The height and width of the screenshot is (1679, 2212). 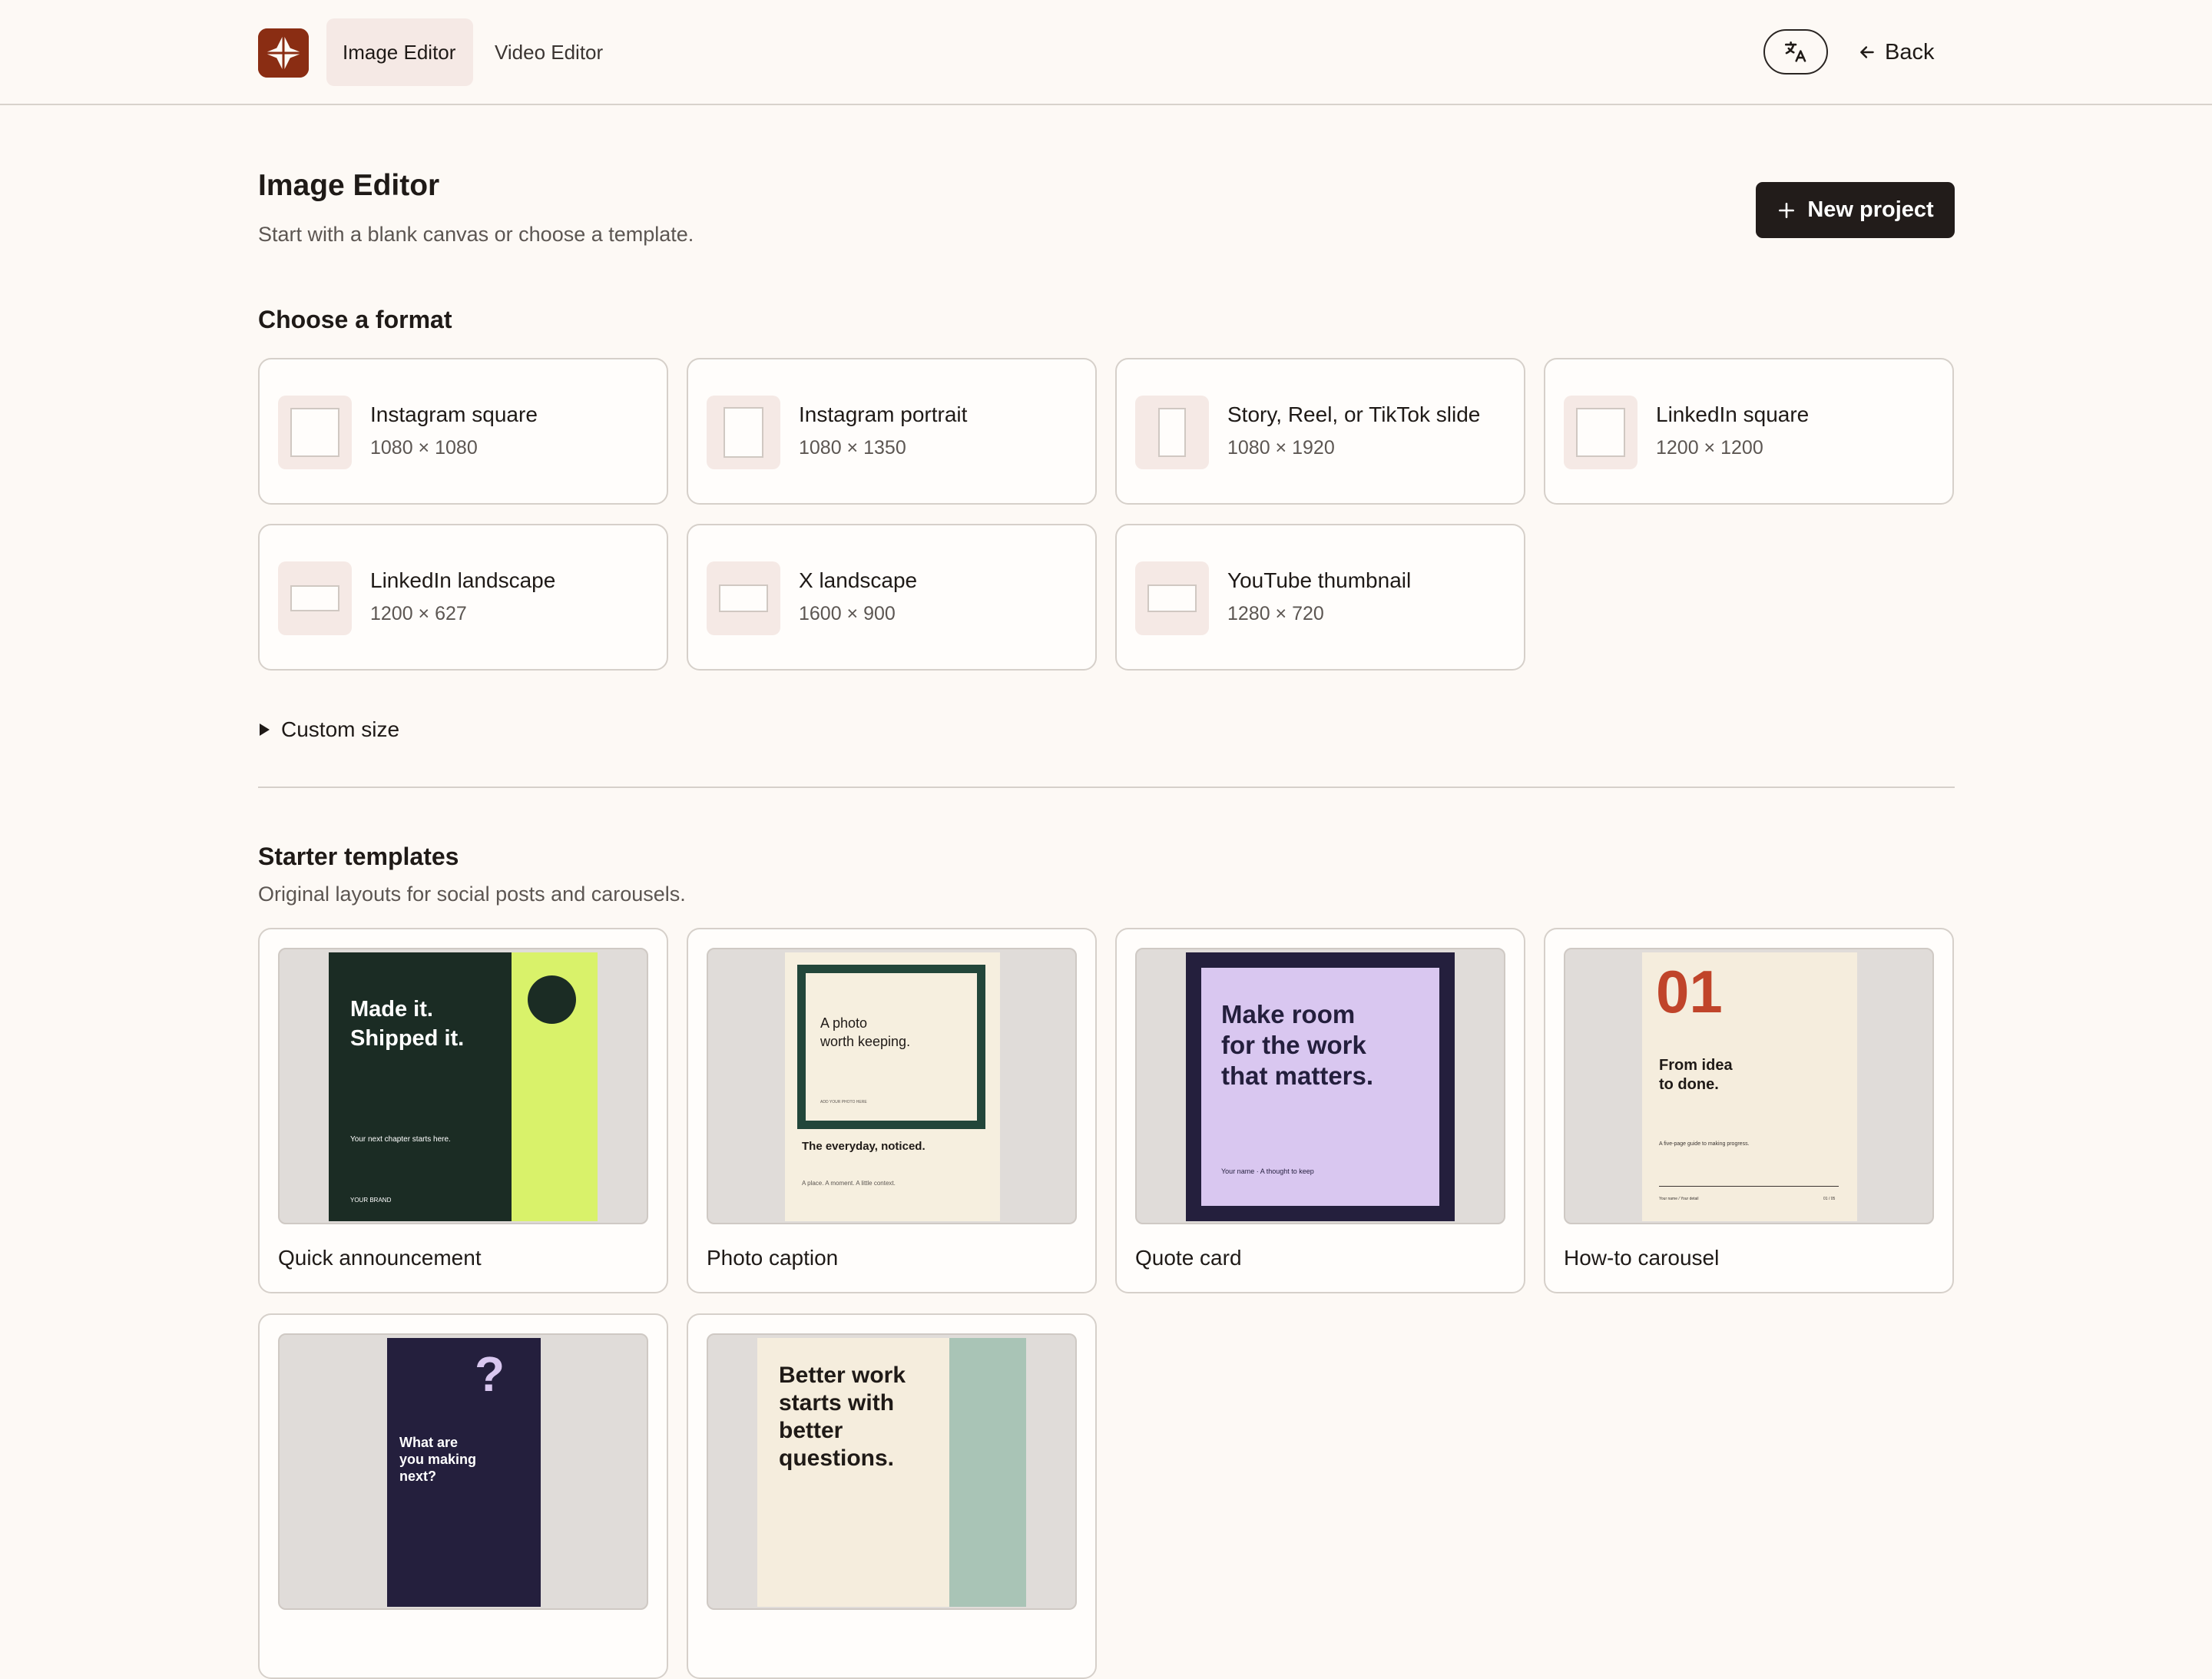 I want to click on page-title: Image Editor, so click(x=349, y=185).